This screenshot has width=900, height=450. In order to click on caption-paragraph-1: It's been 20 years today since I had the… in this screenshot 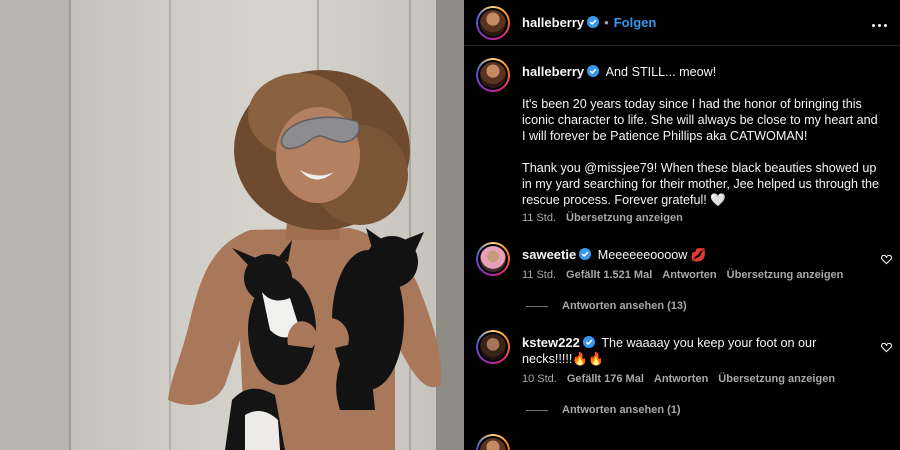, I will do `click(700, 120)`.